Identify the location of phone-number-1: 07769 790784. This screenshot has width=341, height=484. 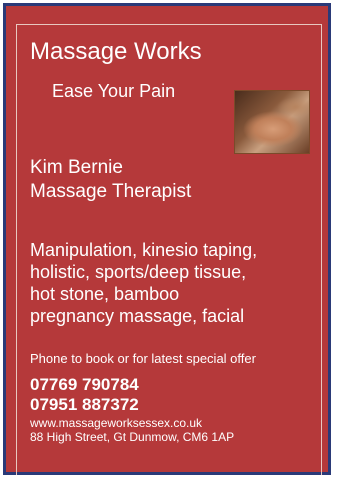
(84, 385).